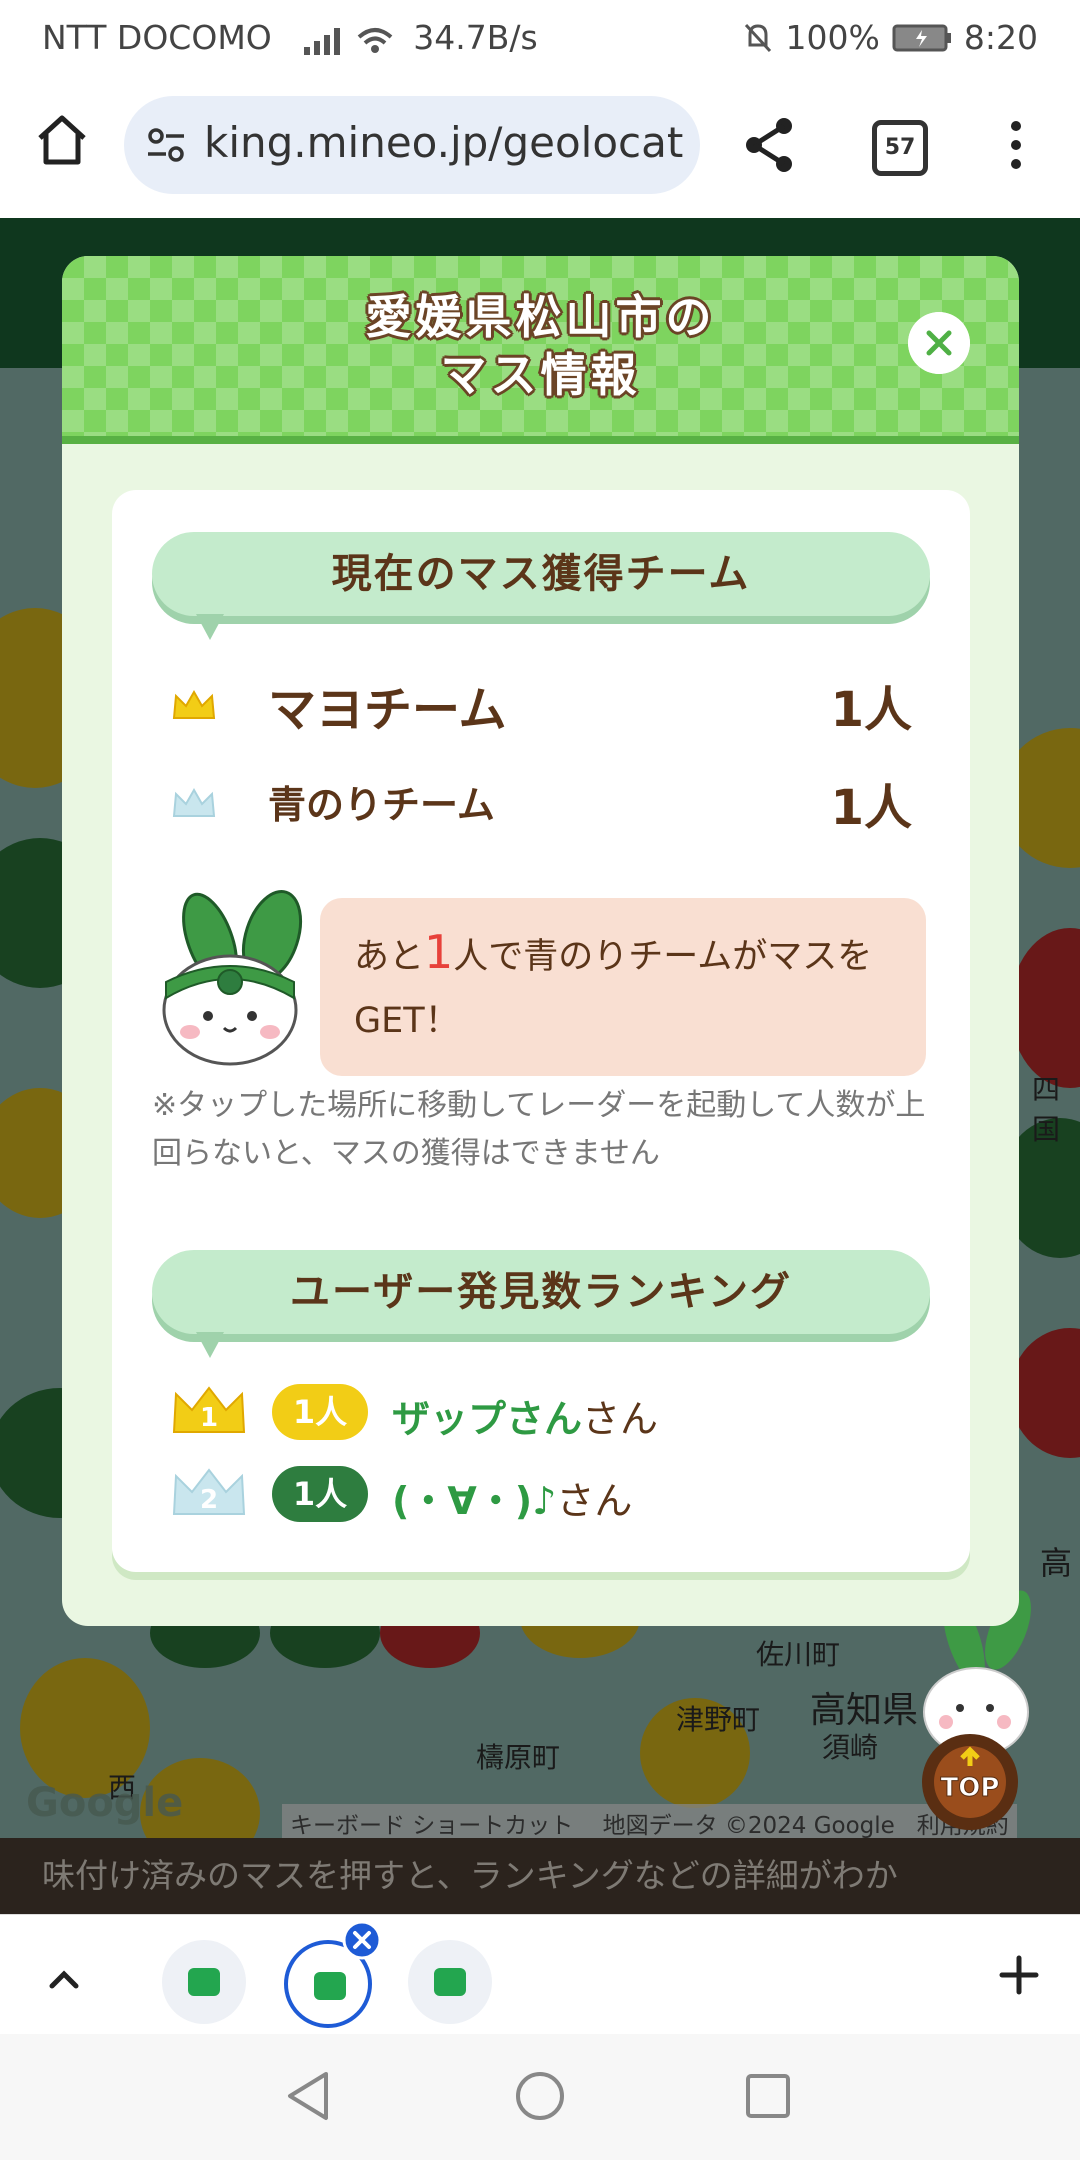 The width and height of the screenshot is (1080, 2160). Describe the element at coordinates (232, 978) in the screenshot. I see `mascot-image` at that location.